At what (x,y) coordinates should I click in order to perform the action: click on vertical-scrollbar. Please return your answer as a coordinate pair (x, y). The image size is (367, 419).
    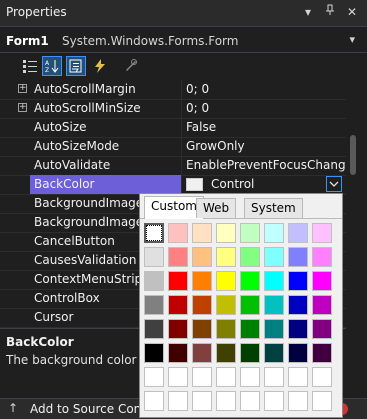
    Looking at the image, I should click on (353, 230).